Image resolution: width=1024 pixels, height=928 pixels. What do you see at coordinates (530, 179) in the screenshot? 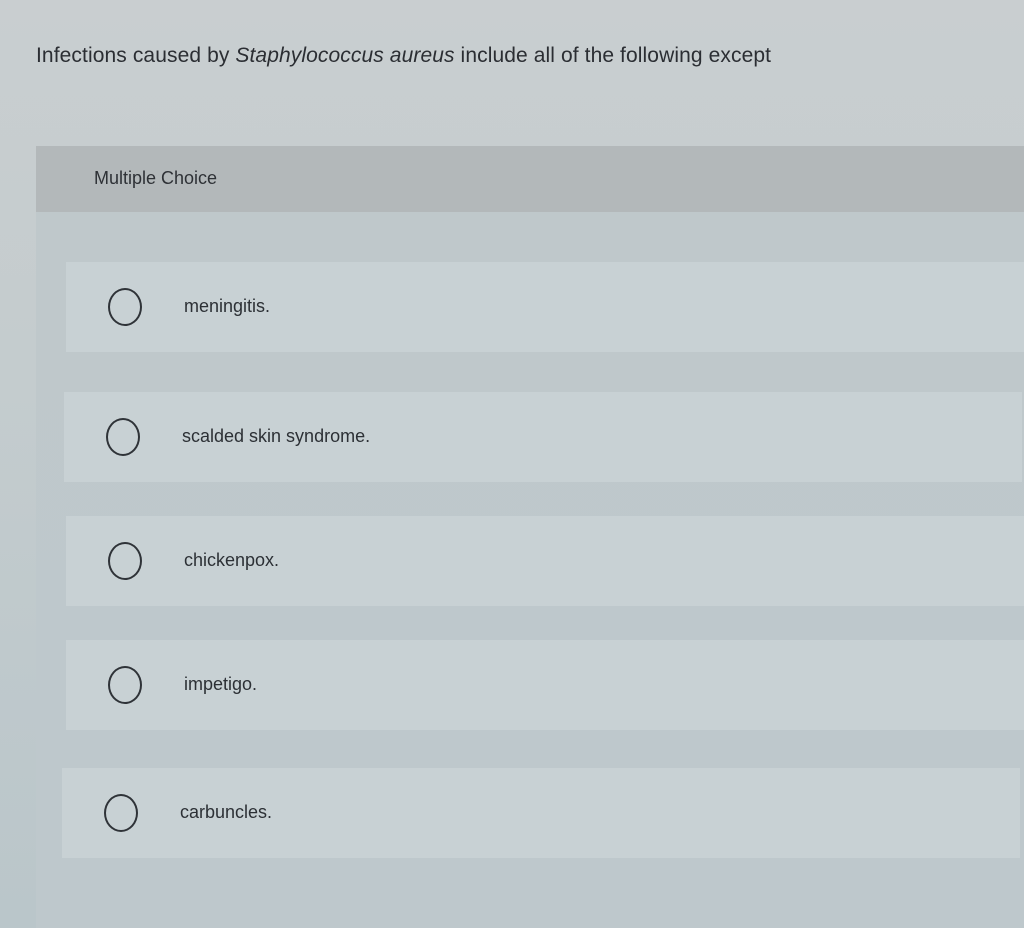
I see `multiple-choice-header: Multiple Choice` at bounding box center [530, 179].